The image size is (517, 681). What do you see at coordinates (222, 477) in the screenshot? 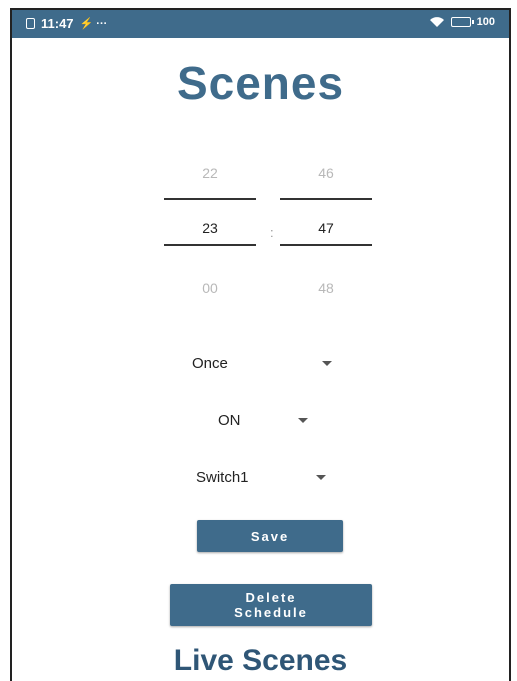
I see `device-dropdown-value: Switch1` at bounding box center [222, 477].